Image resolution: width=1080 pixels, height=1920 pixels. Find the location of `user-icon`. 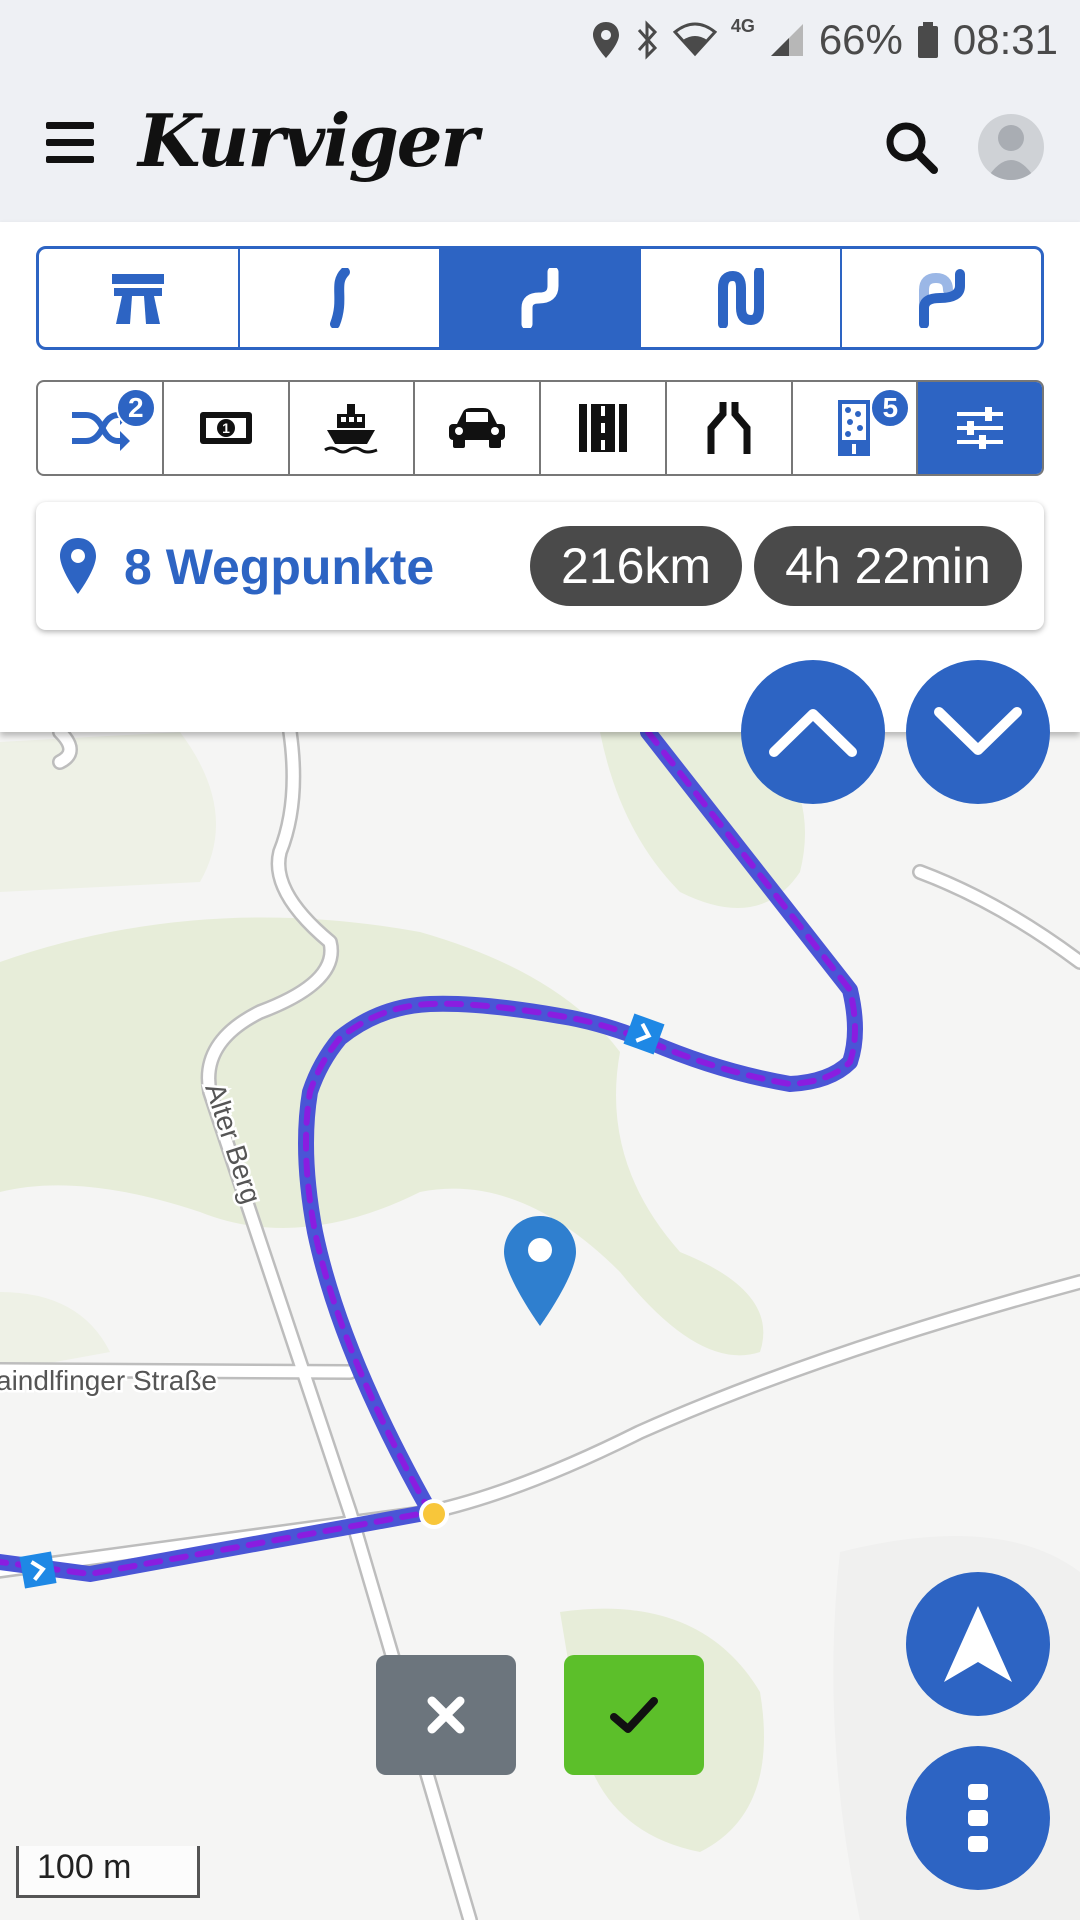

user-icon is located at coordinates (1011, 152).